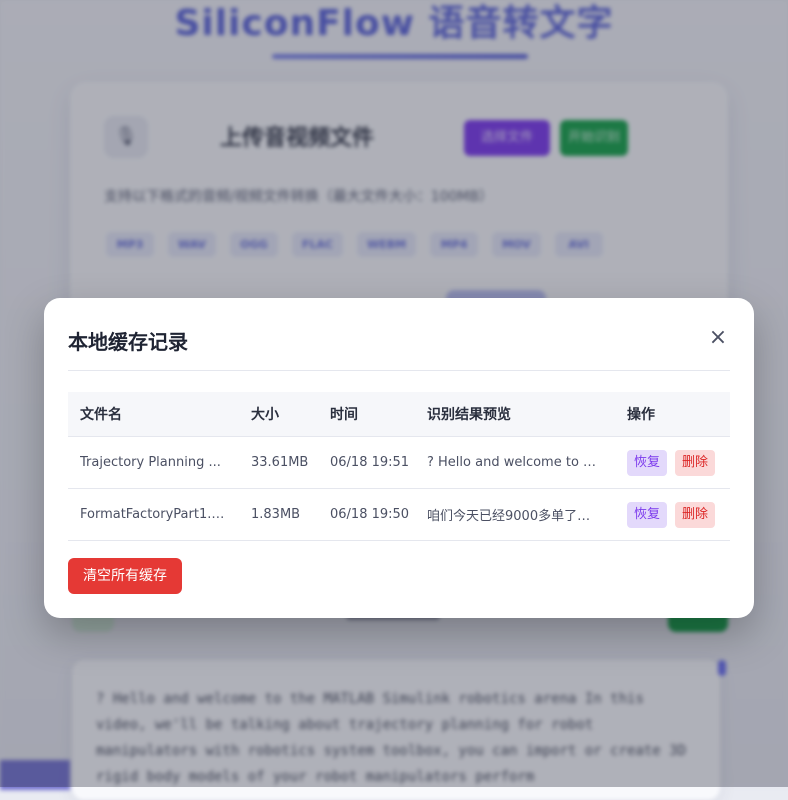  What do you see at coordinates (278, 514) in the screenshot?
I see `file-size: 1.83MB` at bounding box center [278, 514].